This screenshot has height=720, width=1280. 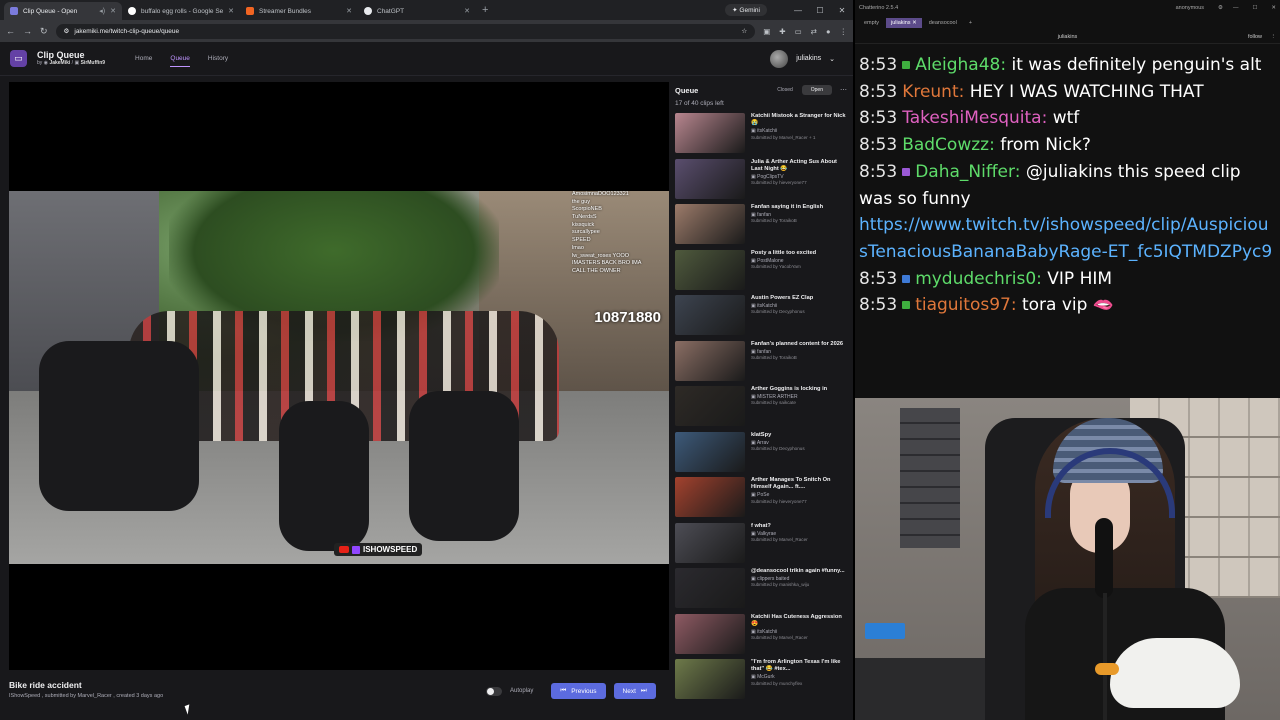 I want to click on chat-tab-juliakins: juliakins ✕, so click(x=903, y=23).